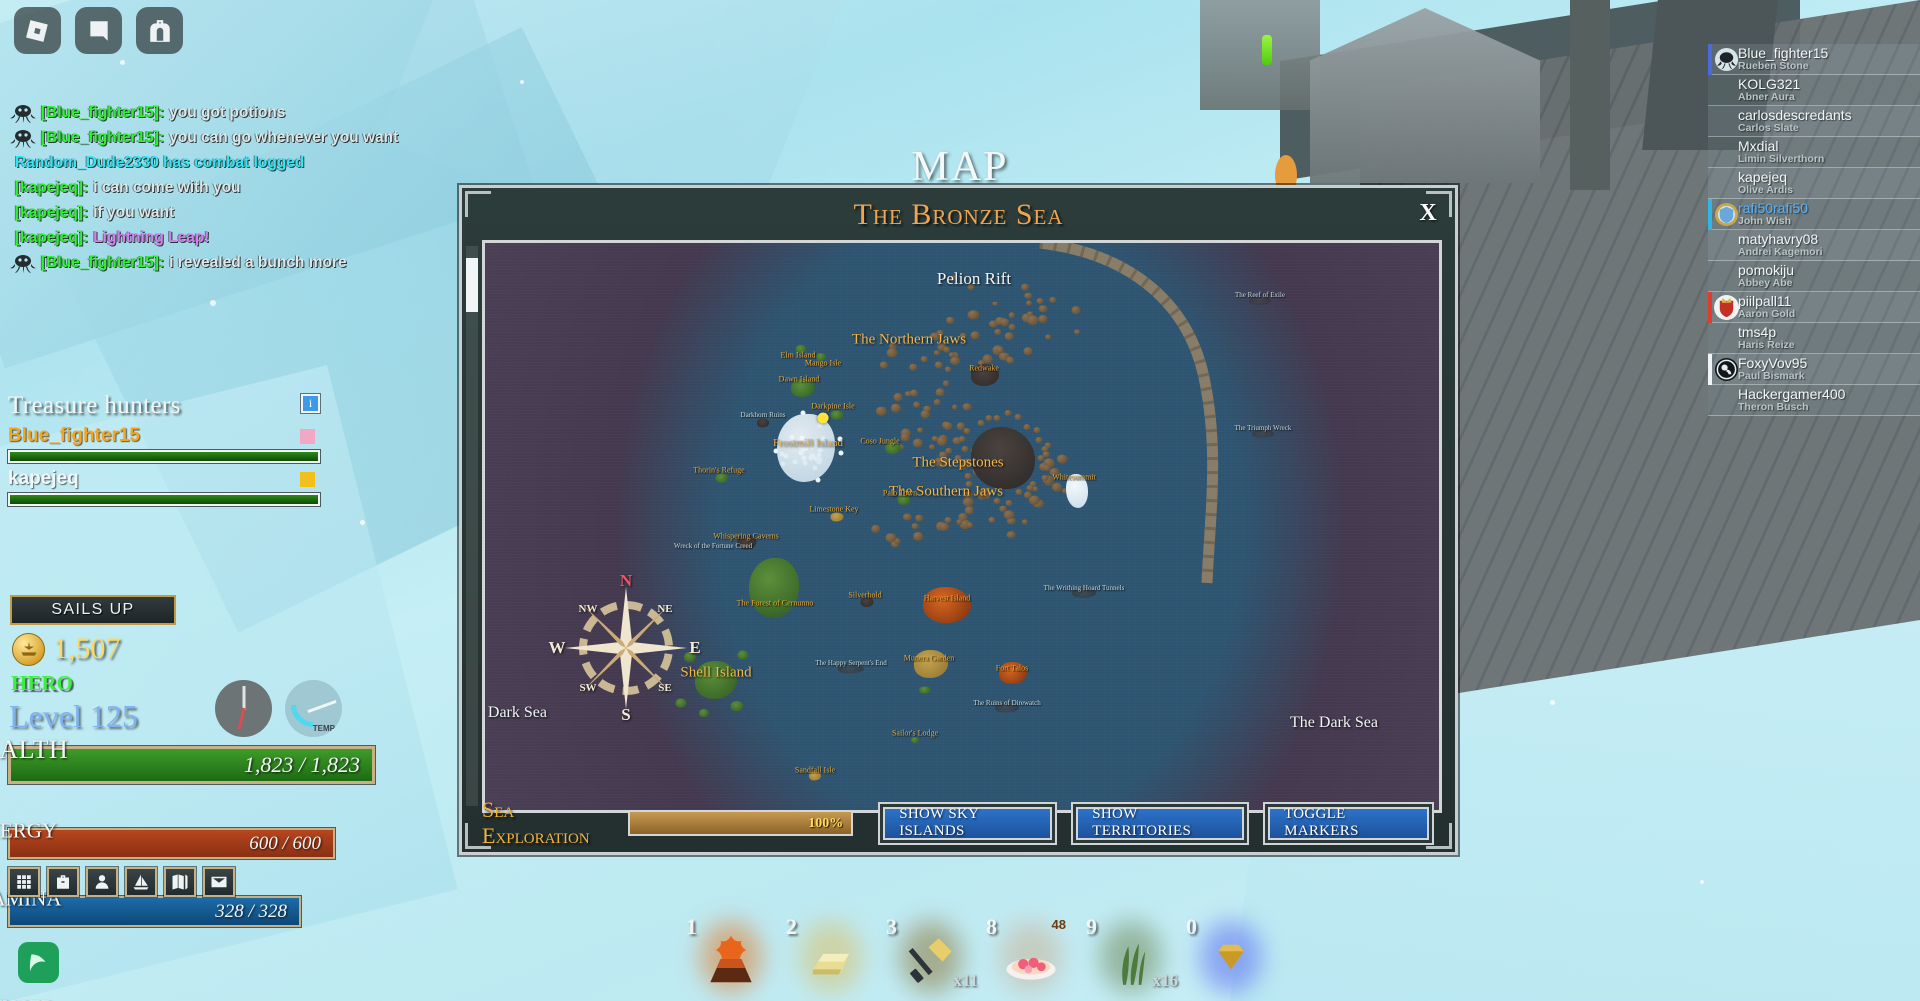  I want to click on player-username: matyhavry08, so click(1778, 239).